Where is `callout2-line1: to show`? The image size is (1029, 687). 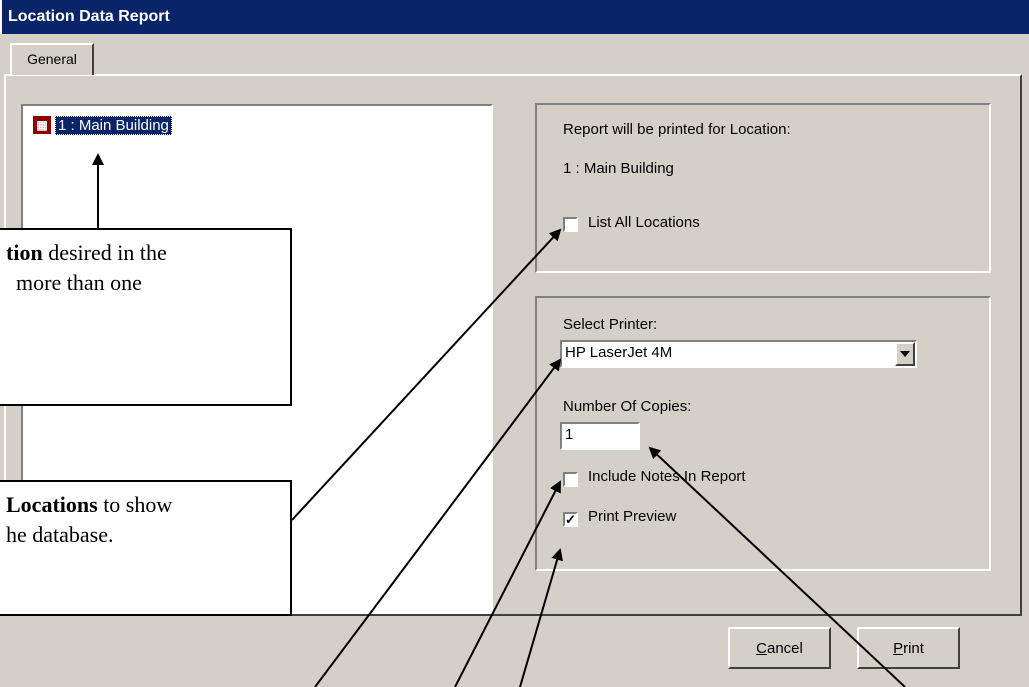 callout2-line1: to show is located at coordinates (135, 504).